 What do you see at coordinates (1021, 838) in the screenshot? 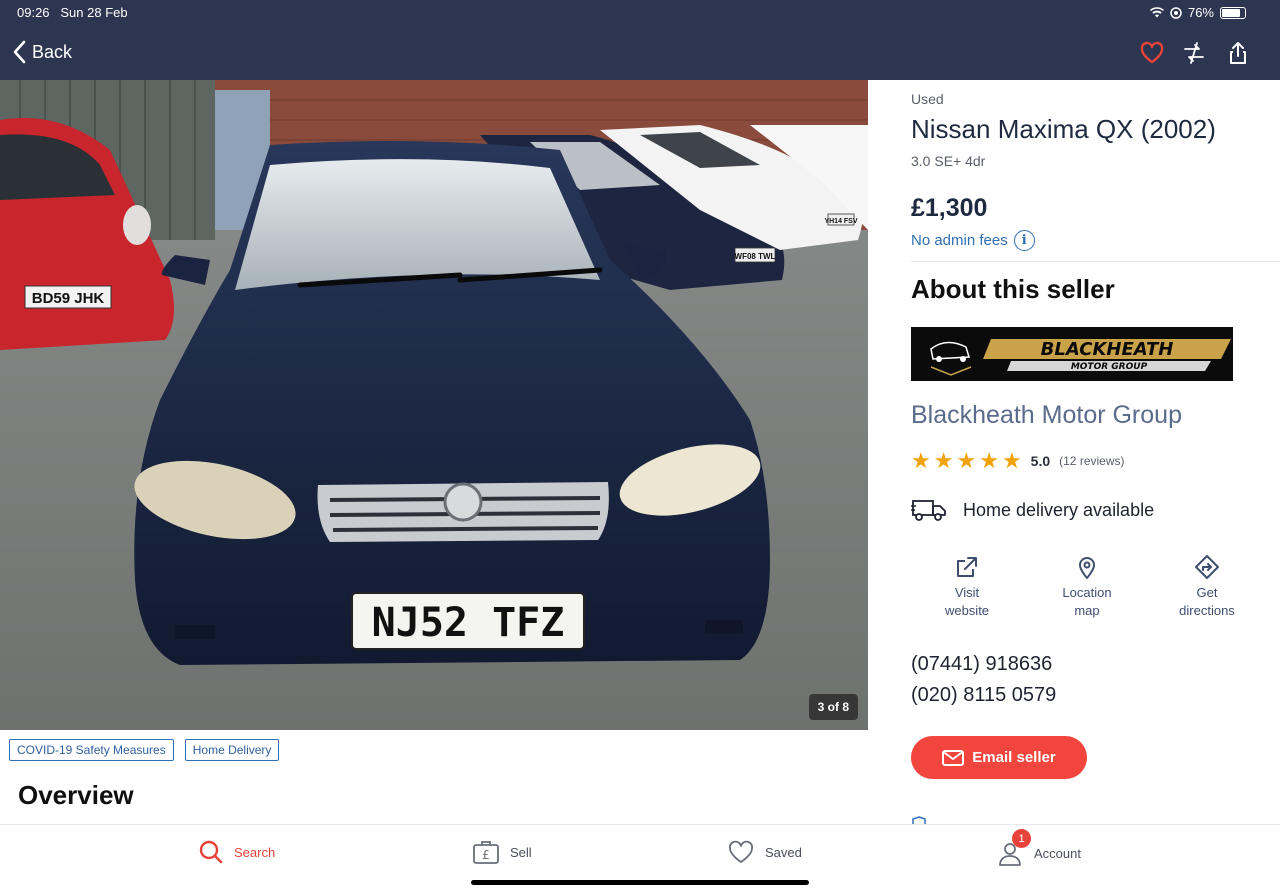
I see `account-badge: 1` at bounding box center [1021, 838].